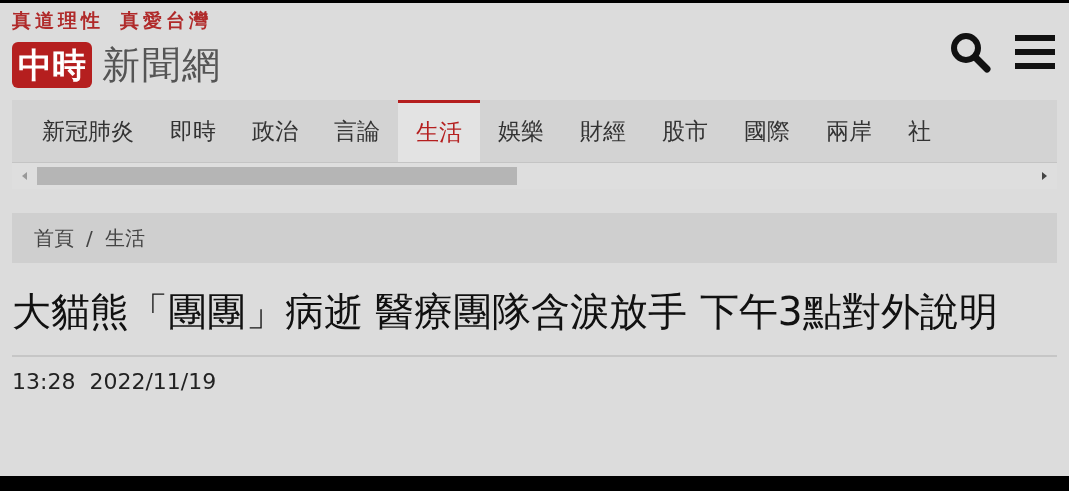  What do you see at coordinates (357, 131) in the screenshot?
I see `nav-tab: 言論` at bounding box center [357, 131].